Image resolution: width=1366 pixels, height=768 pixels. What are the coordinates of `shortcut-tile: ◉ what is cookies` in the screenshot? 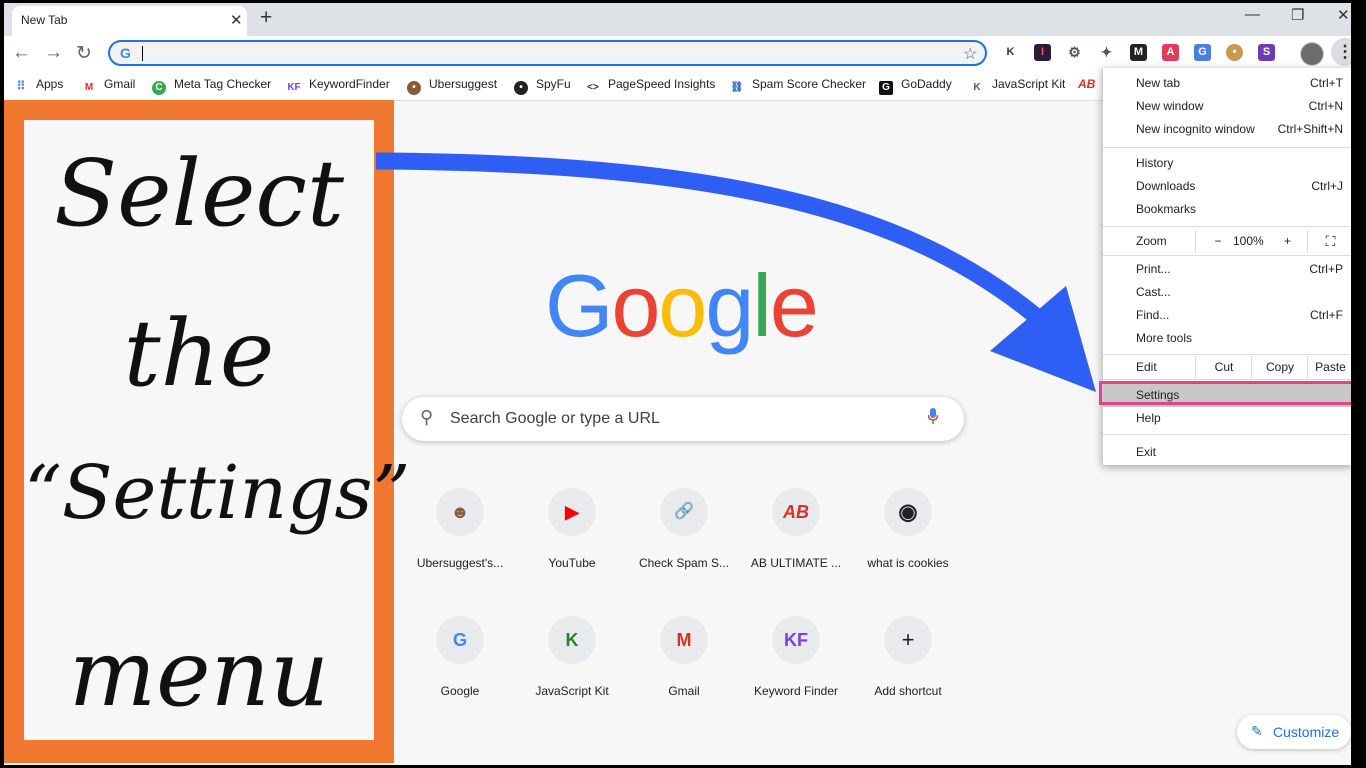 It's located at (908, 544).